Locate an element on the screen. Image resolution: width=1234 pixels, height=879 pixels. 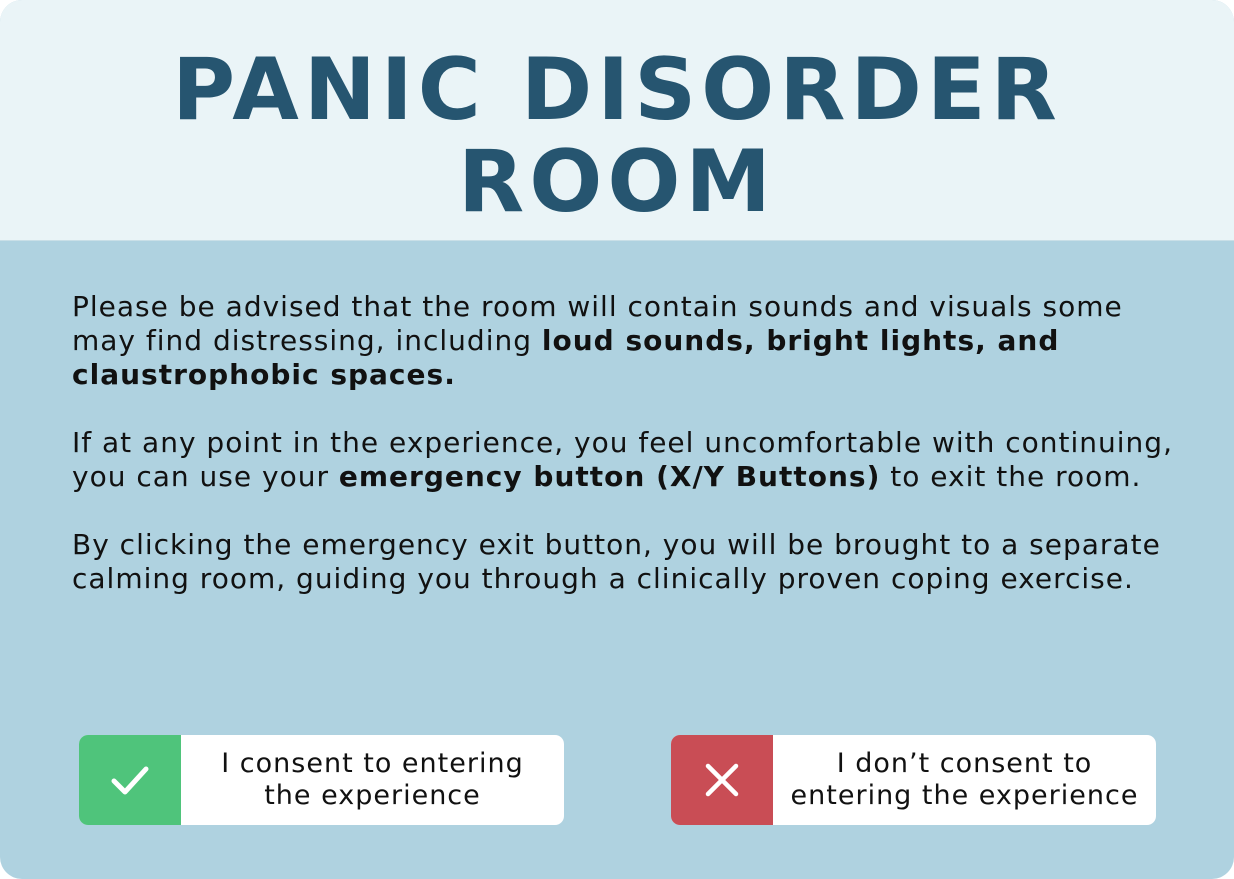
consent-label: I consent to entering the experience is located at coordinates (372, 779).